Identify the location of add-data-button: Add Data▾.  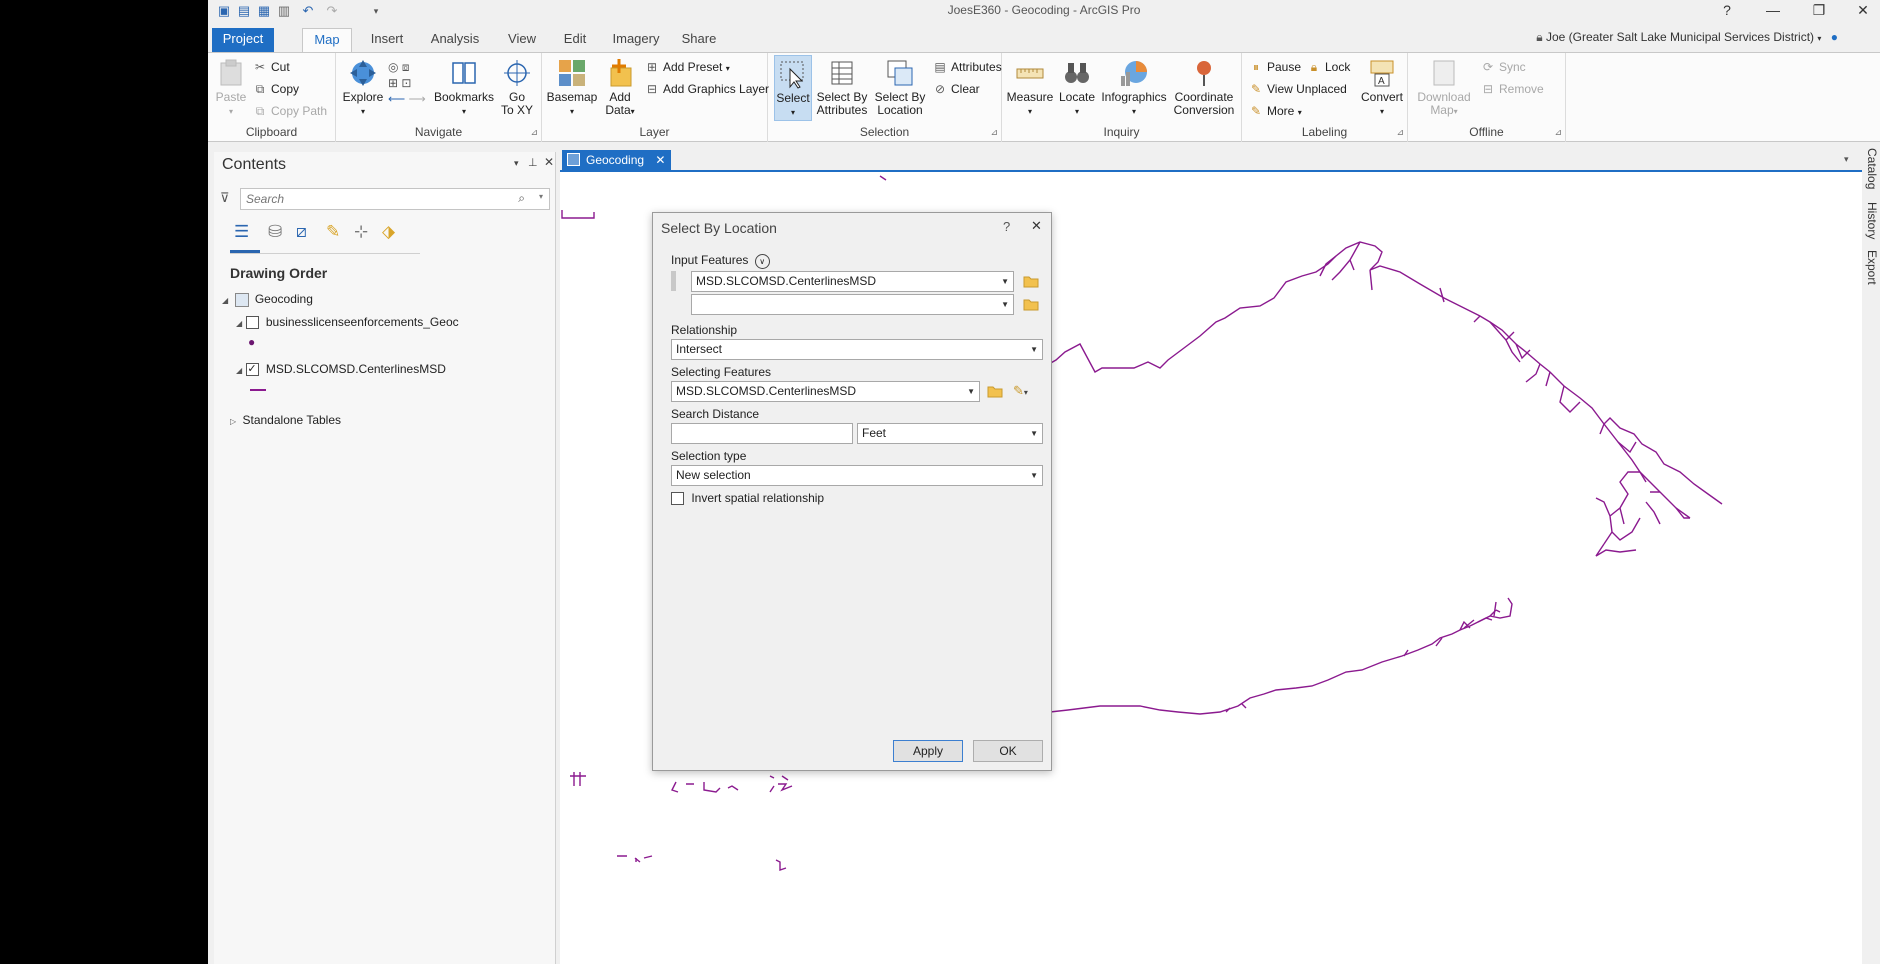
(620, 87).